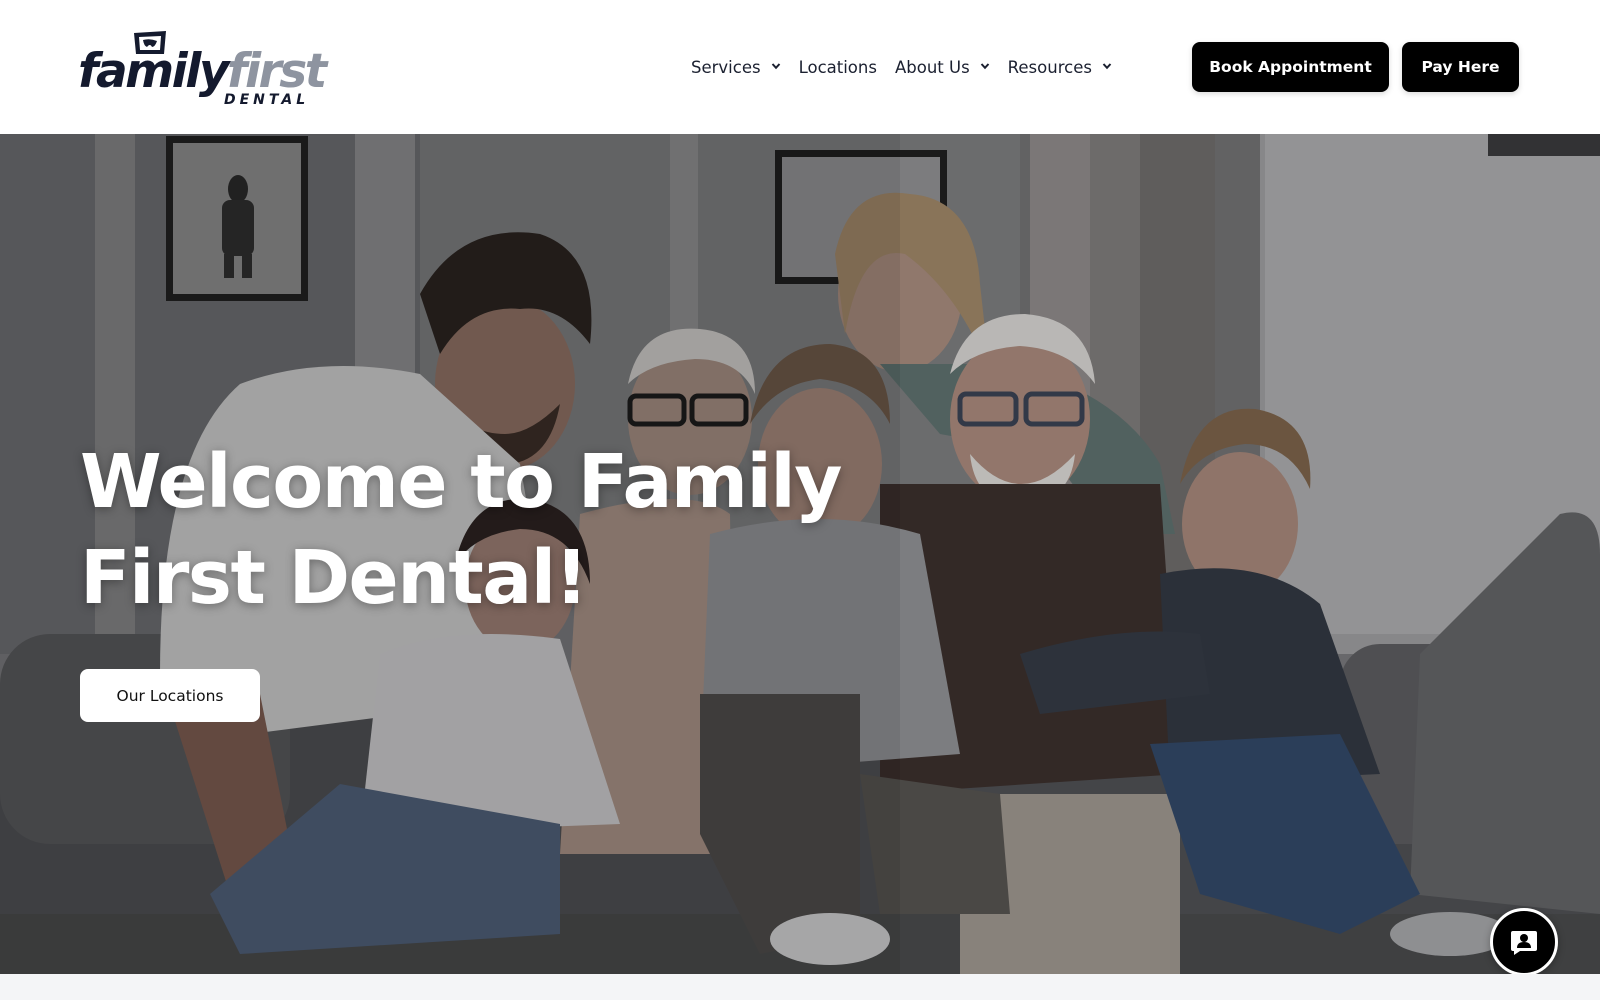  I want to click on nav-item-about-us: About Us, so click(942, 67).